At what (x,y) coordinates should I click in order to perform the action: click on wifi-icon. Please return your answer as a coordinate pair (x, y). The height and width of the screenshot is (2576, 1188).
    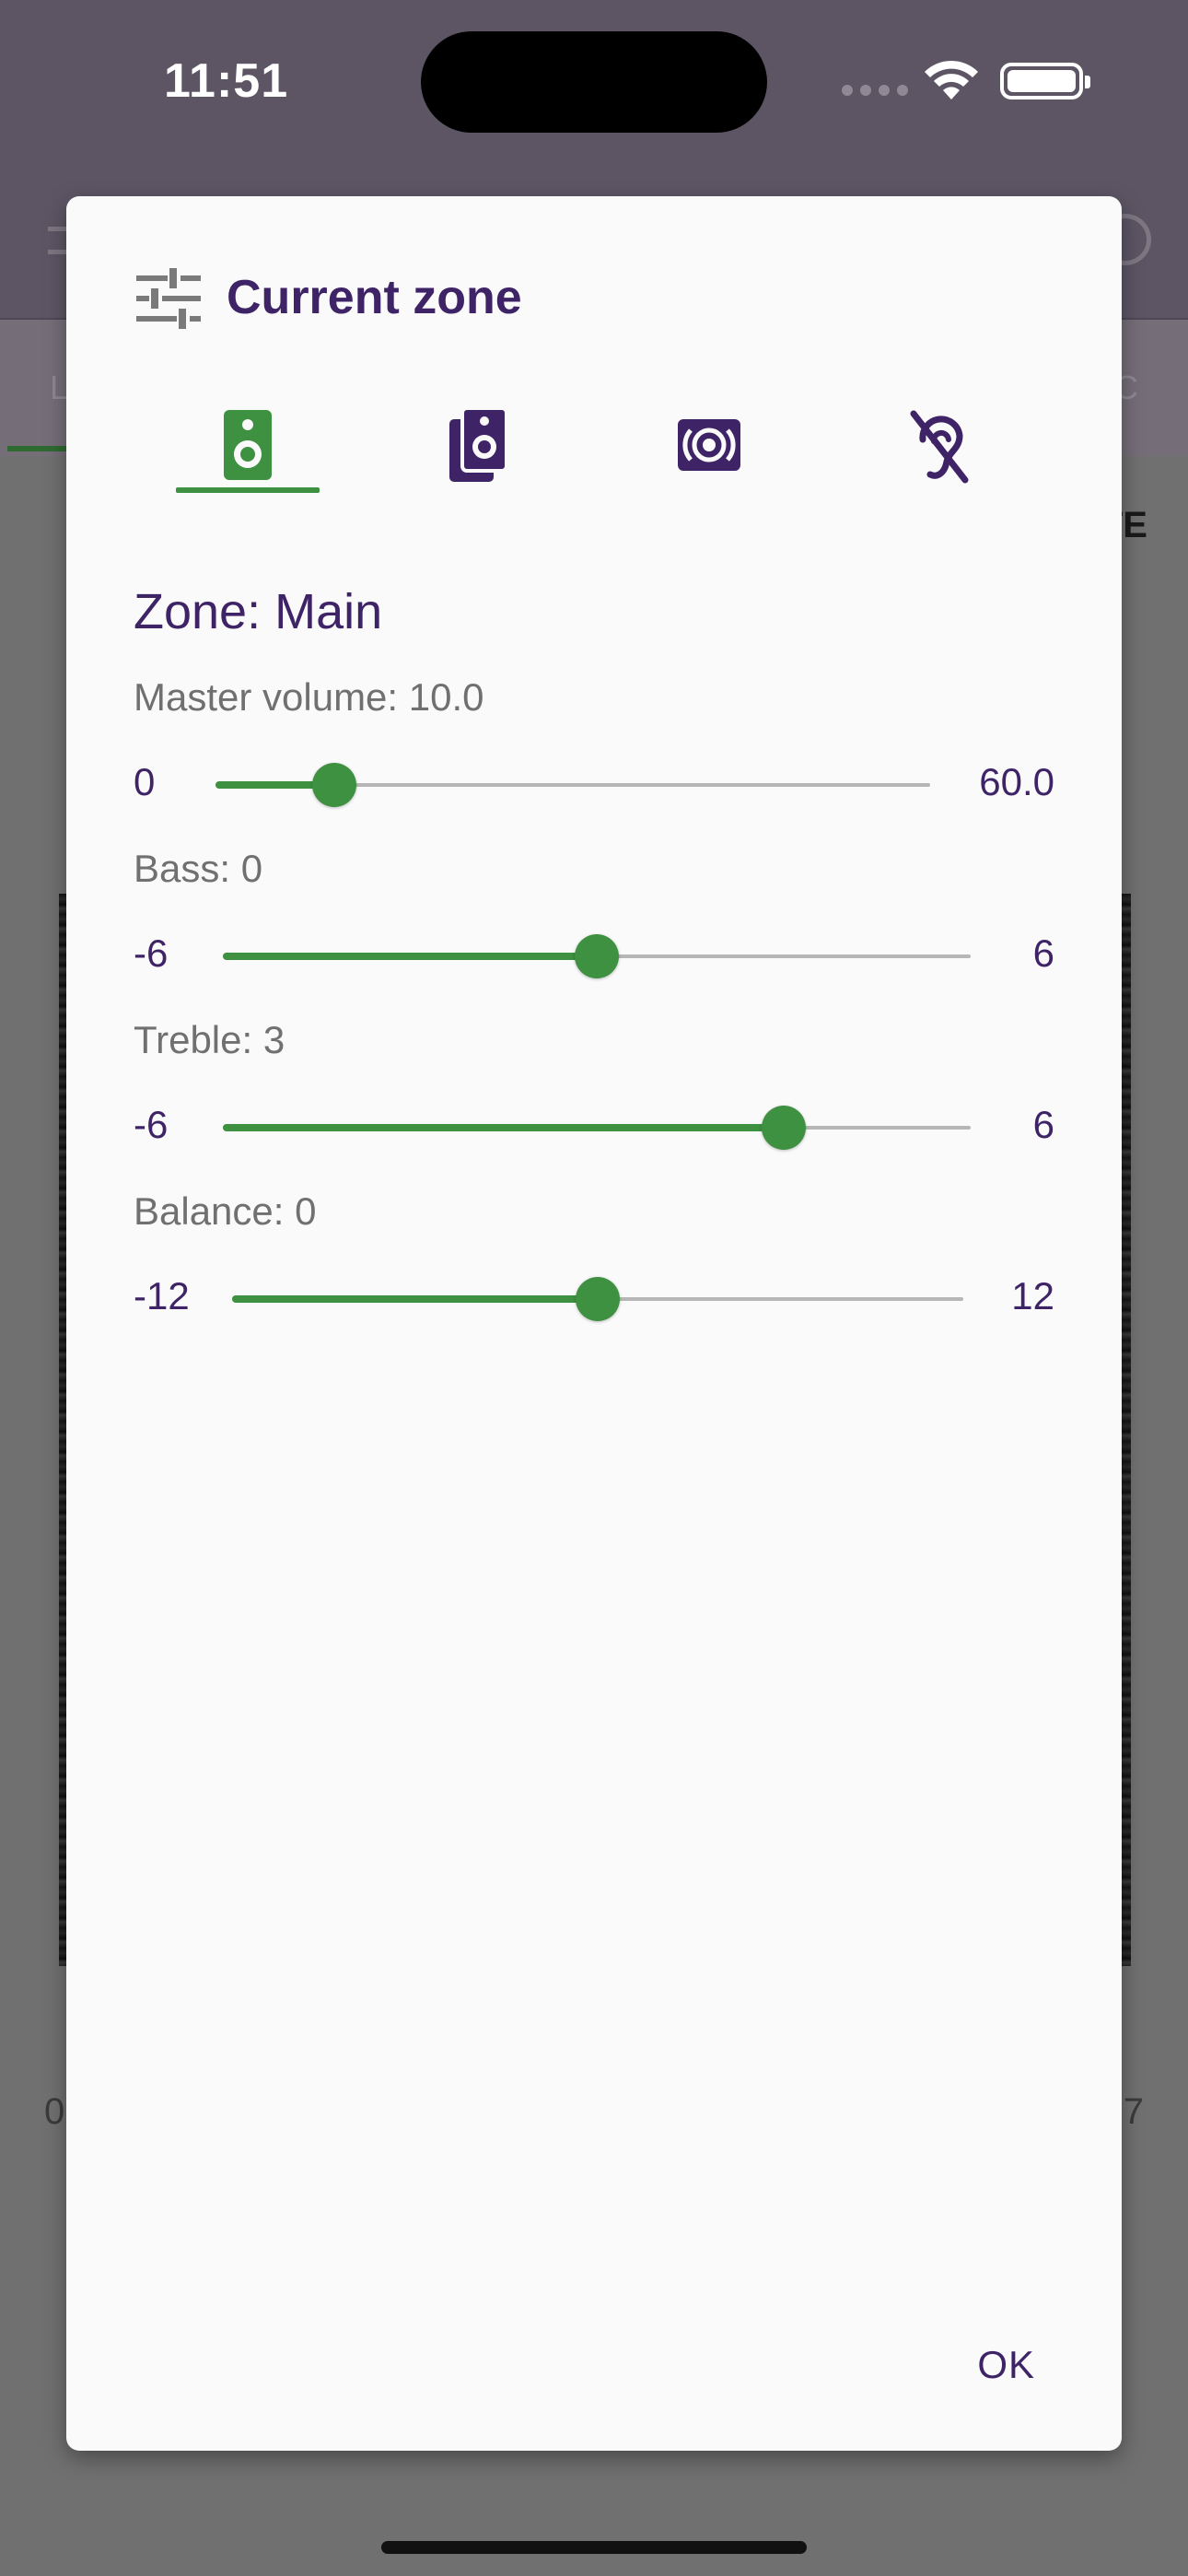
    Looking at the image, I should click on (951, 80).